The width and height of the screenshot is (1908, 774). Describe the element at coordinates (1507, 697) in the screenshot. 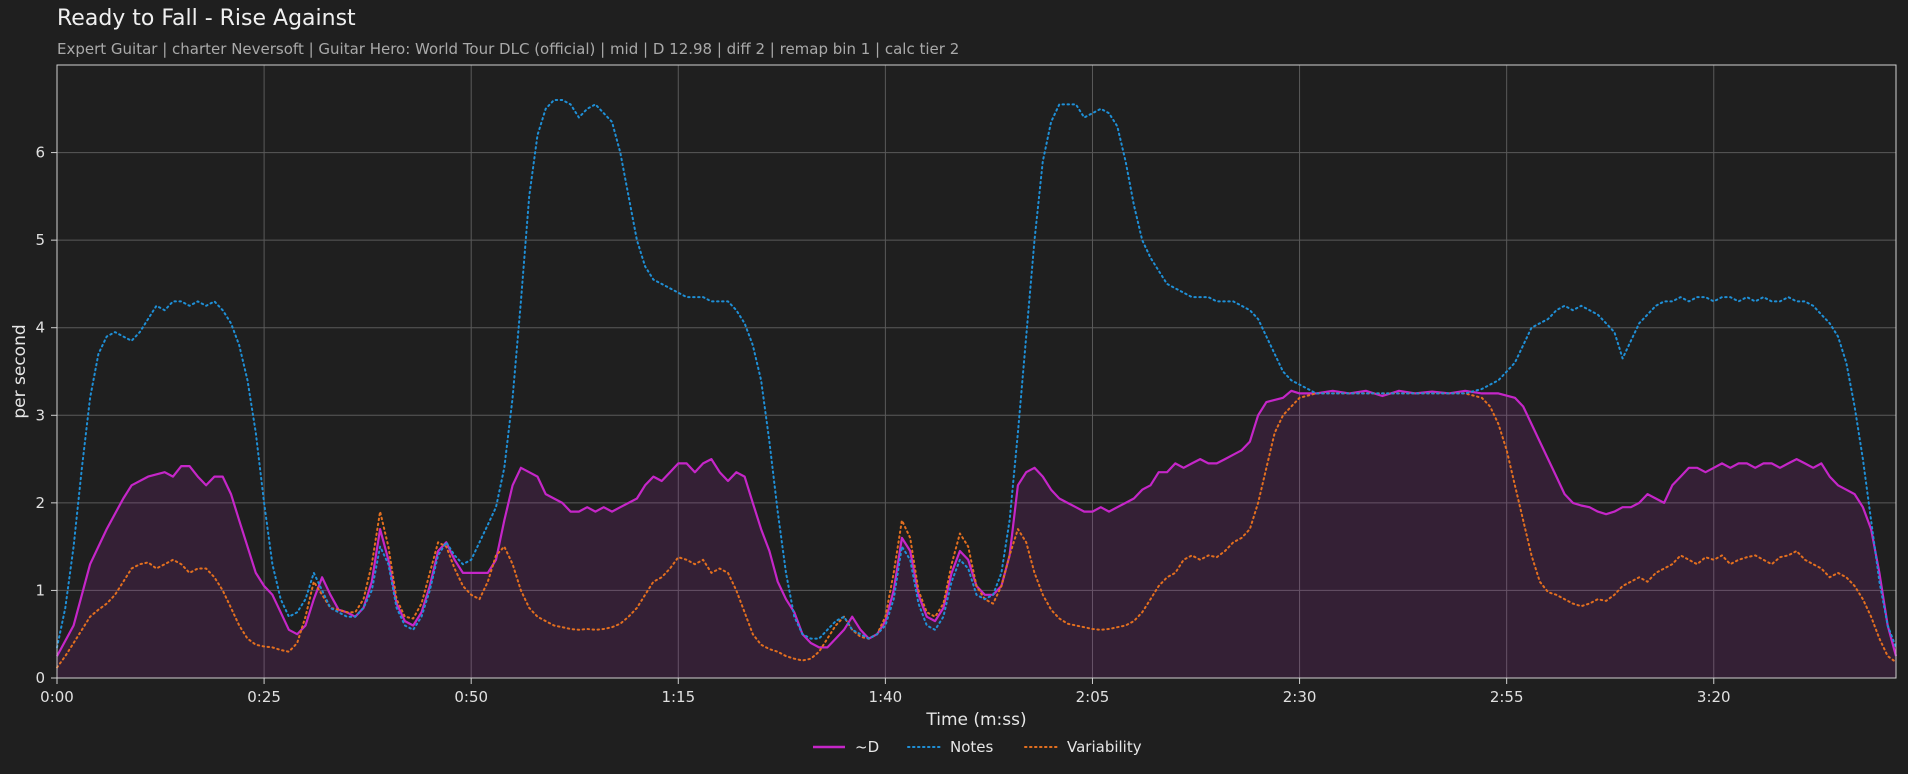

I see `x-tick-label: 2:55` at that location.